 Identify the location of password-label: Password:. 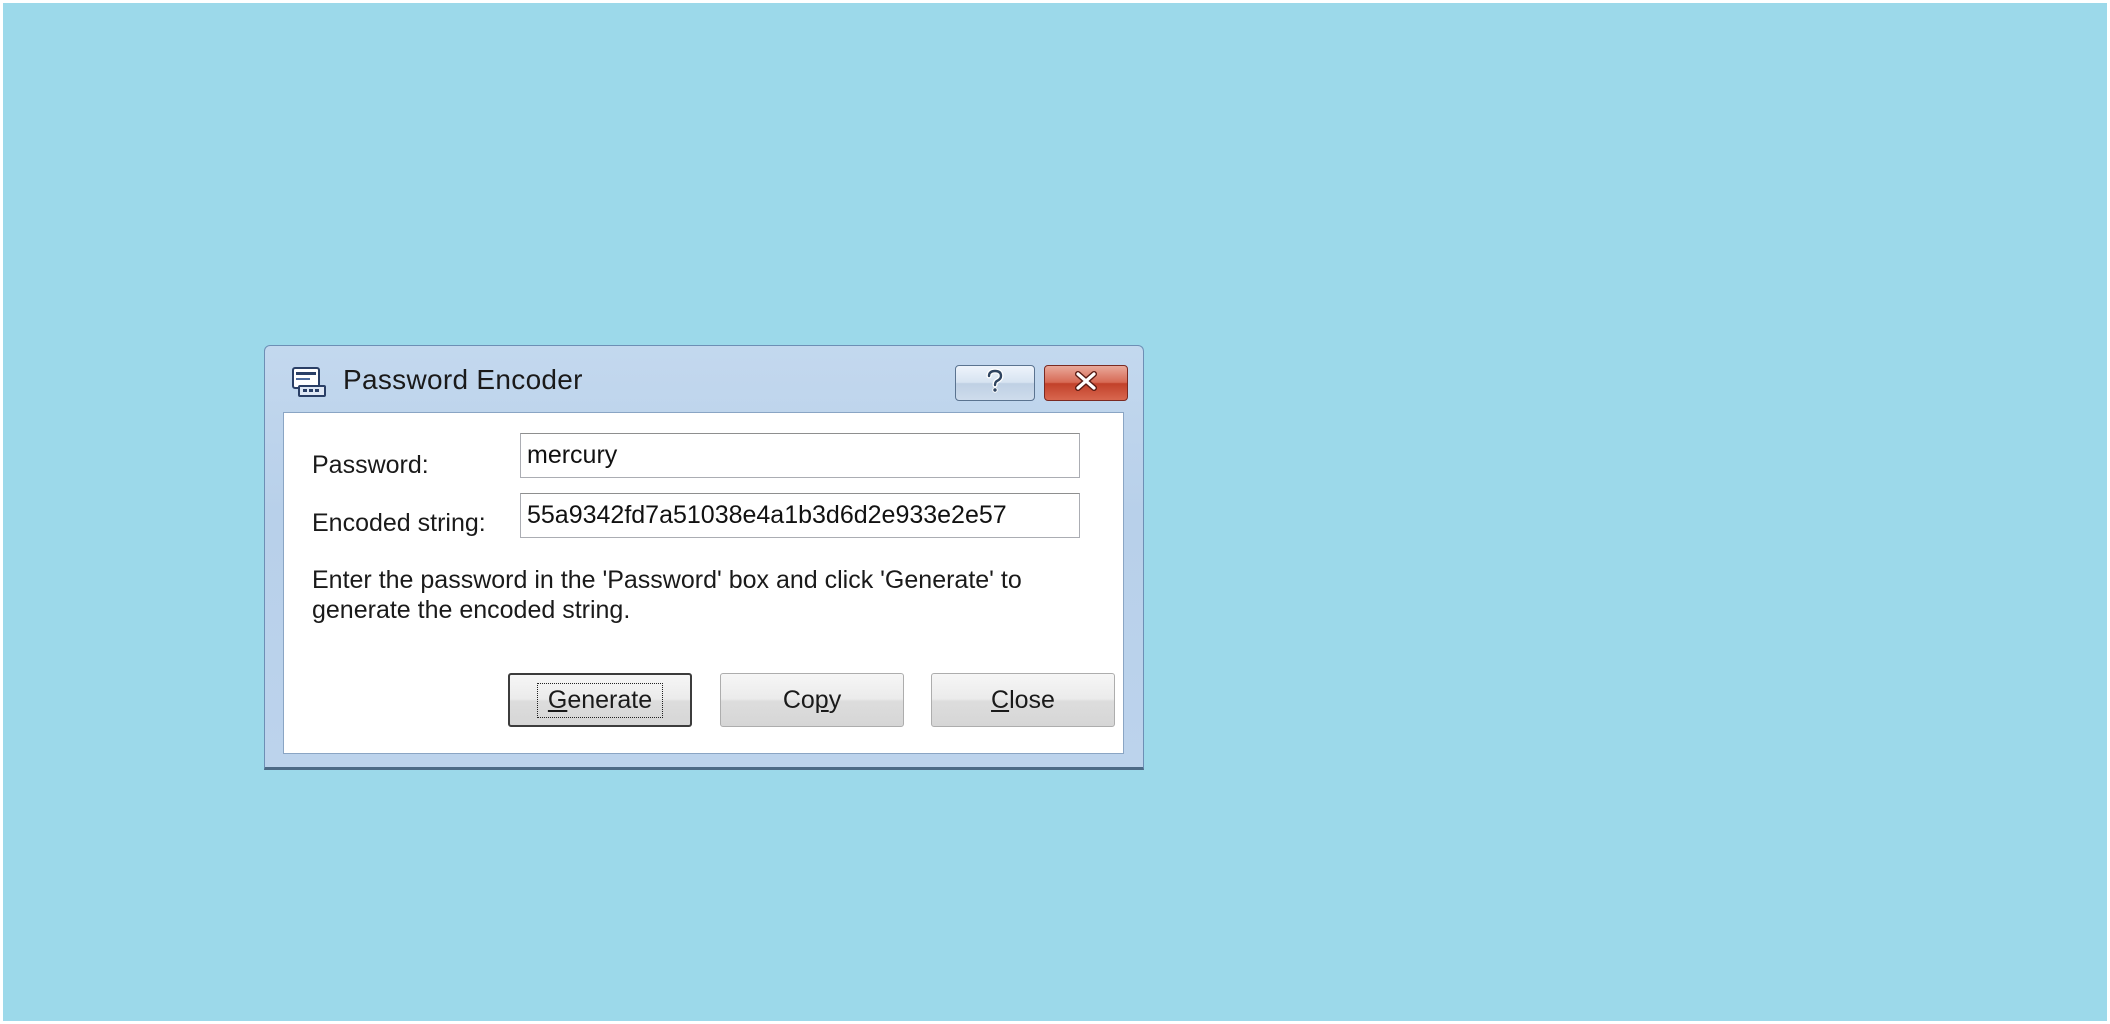
(370, 465).